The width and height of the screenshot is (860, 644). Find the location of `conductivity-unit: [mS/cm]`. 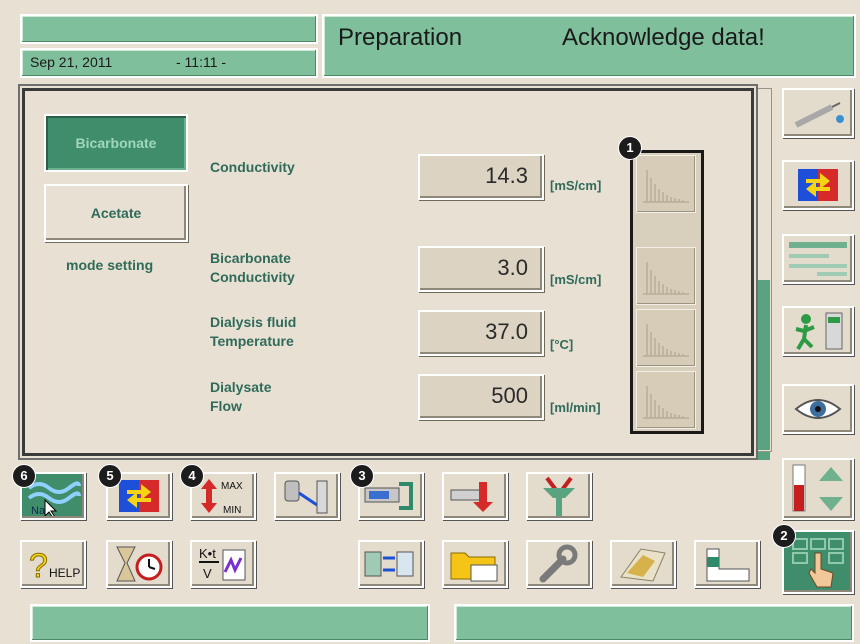

conductivity-unit: [mS/cm] is located at coordinates (576, 185).